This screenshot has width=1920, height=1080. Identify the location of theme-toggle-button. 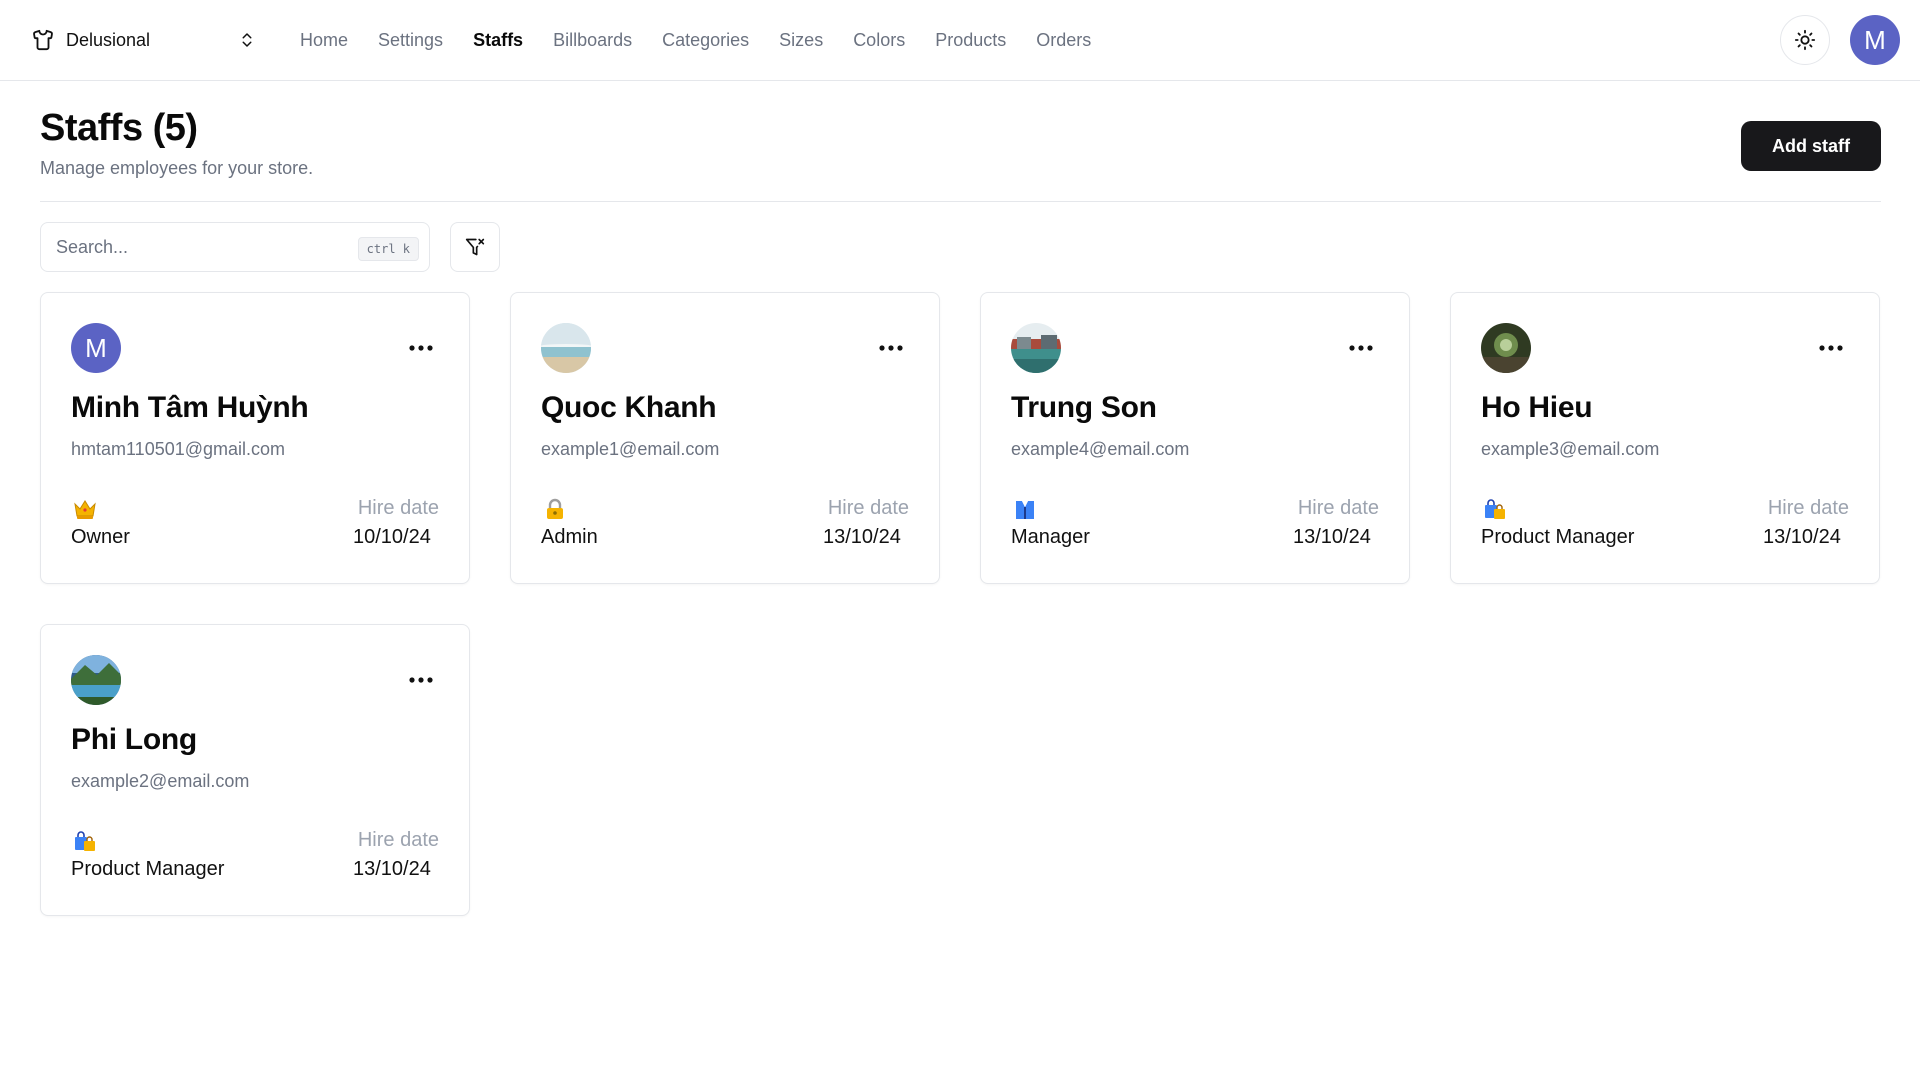
(1805, 40).